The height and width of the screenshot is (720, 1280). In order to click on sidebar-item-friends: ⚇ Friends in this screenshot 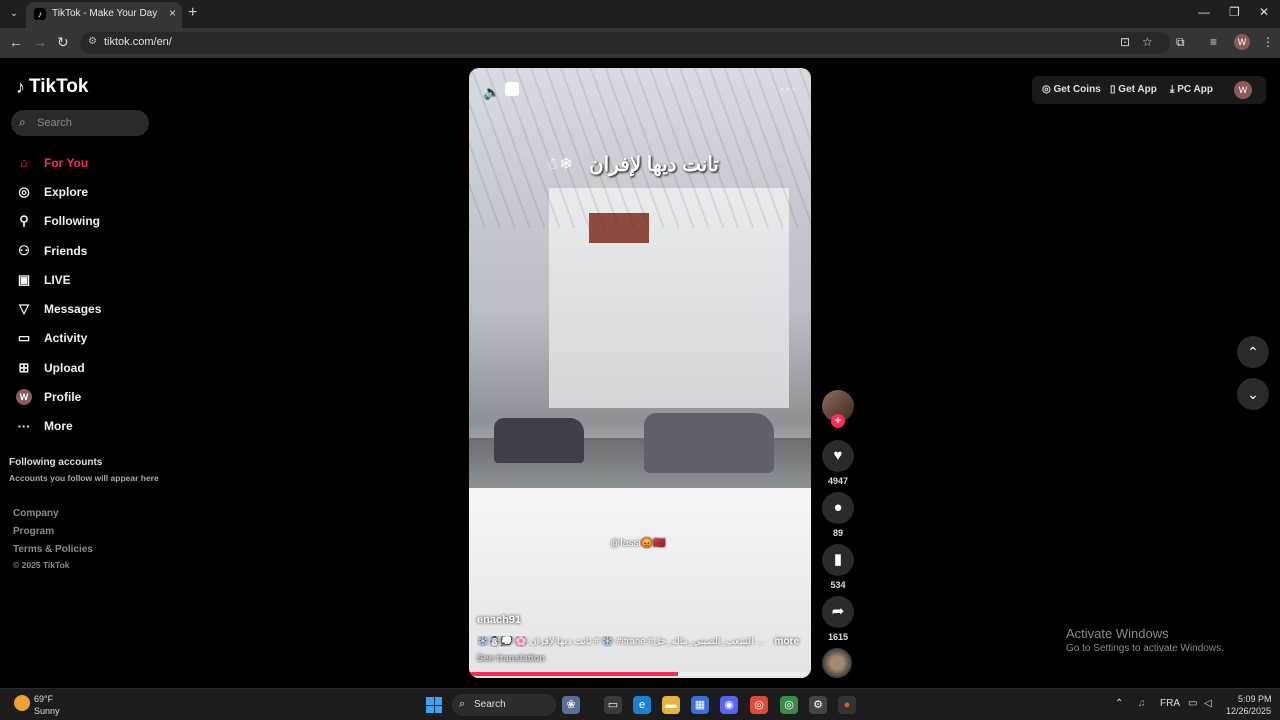, I will do `click(91, 250)`.